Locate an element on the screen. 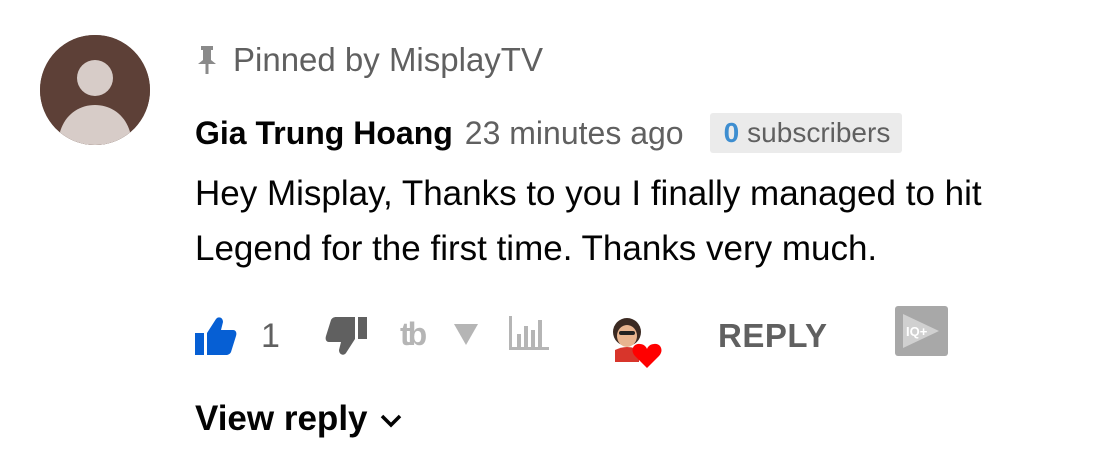  like-count: 1 is located at coordinates (270, 336).